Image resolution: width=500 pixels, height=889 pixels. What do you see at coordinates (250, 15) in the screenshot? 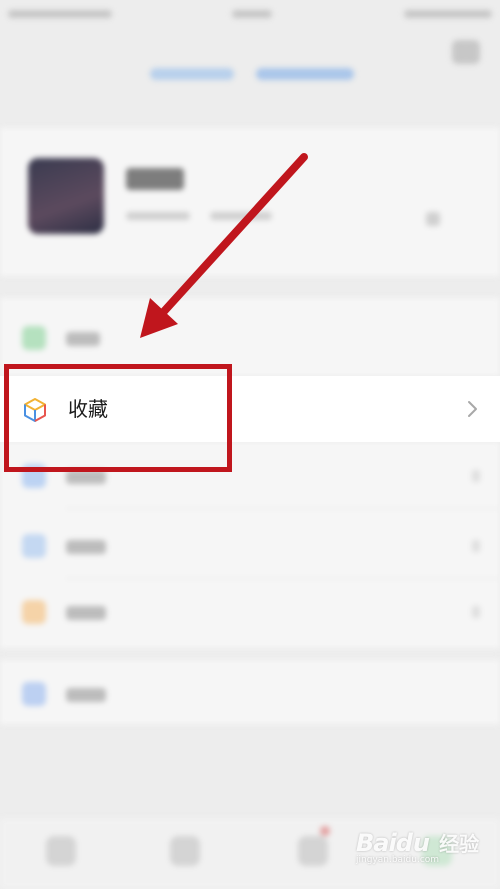
I see `status-bar` at bounding box center [250, 15].